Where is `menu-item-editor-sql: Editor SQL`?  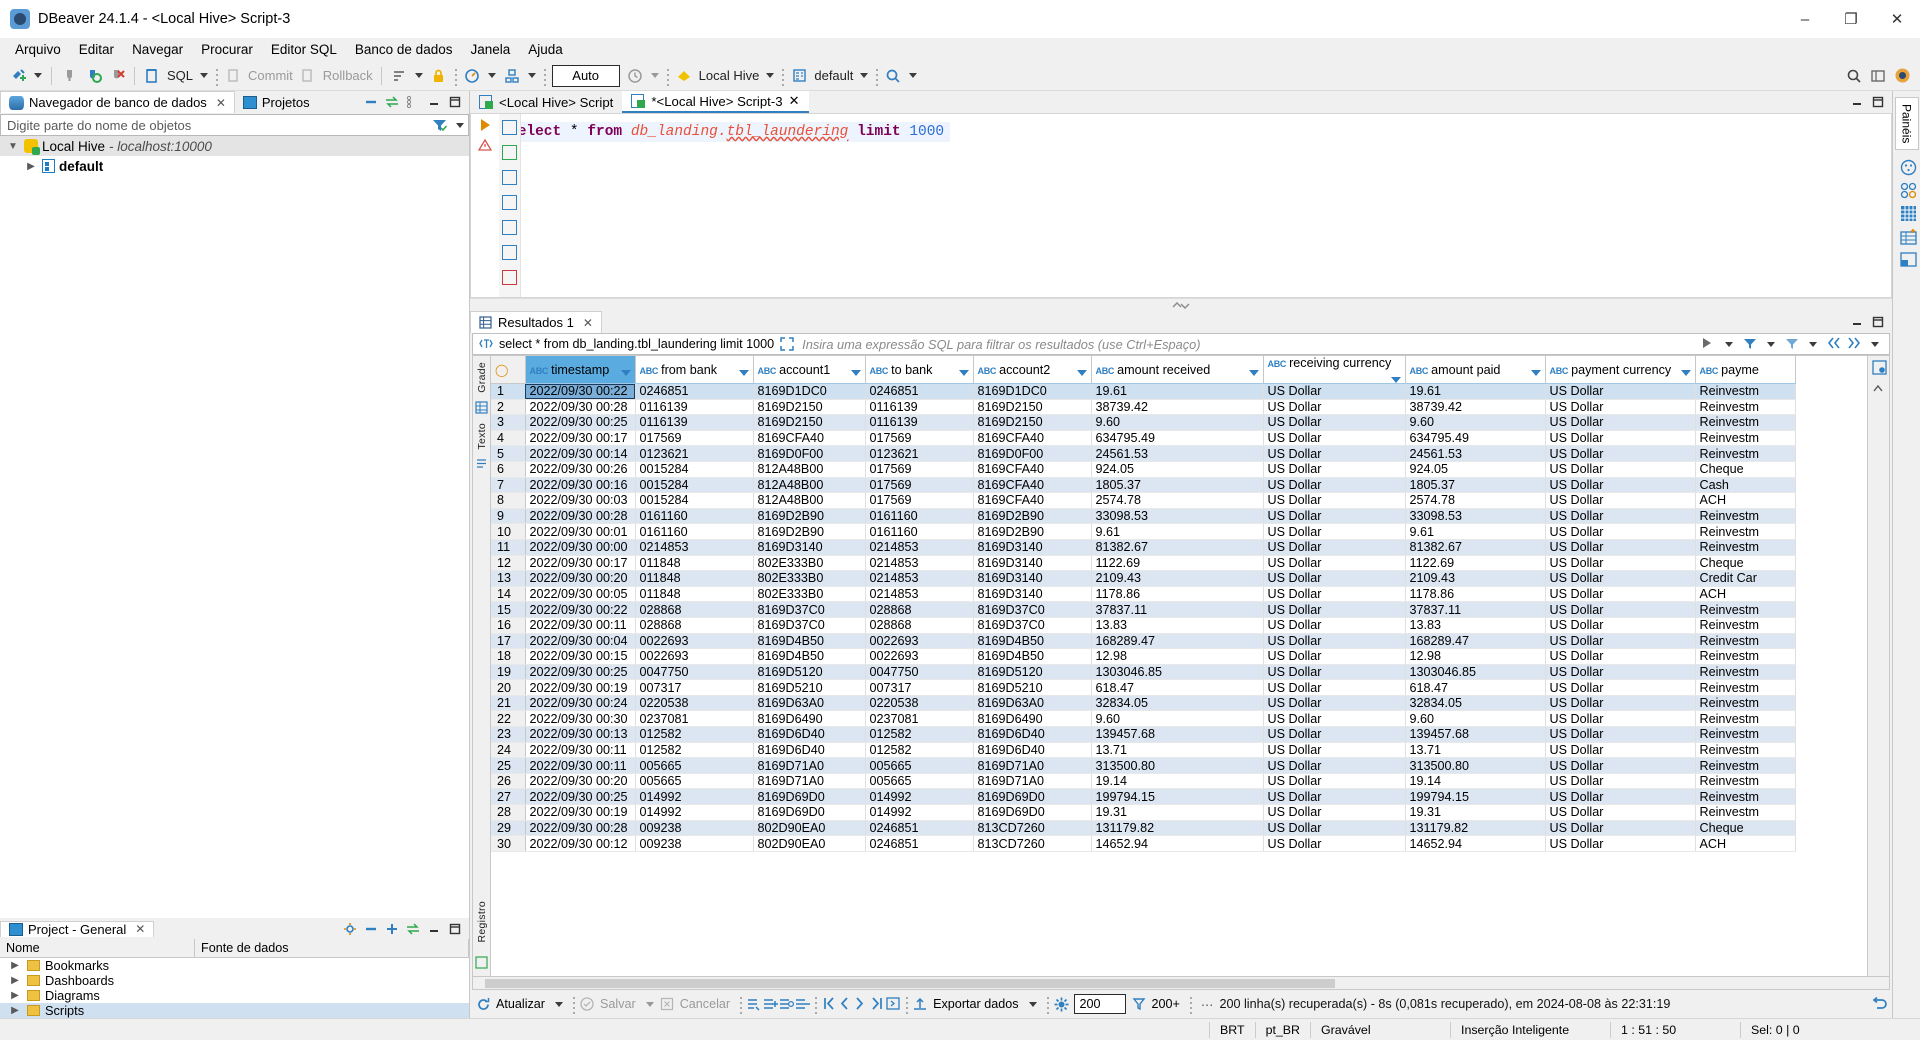
menu-item-editor-sql: Editor SQL is located at coordinates (304, 49).